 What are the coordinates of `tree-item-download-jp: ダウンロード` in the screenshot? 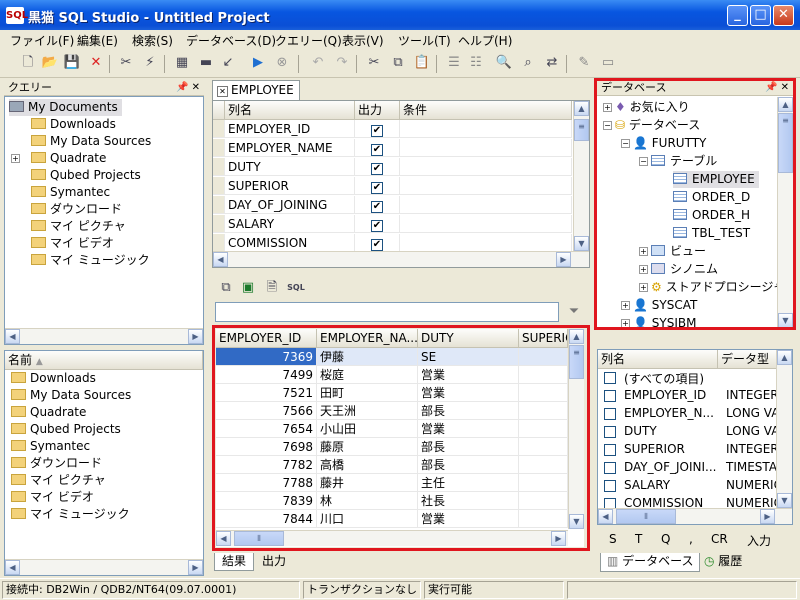 It's located at (76, 209).